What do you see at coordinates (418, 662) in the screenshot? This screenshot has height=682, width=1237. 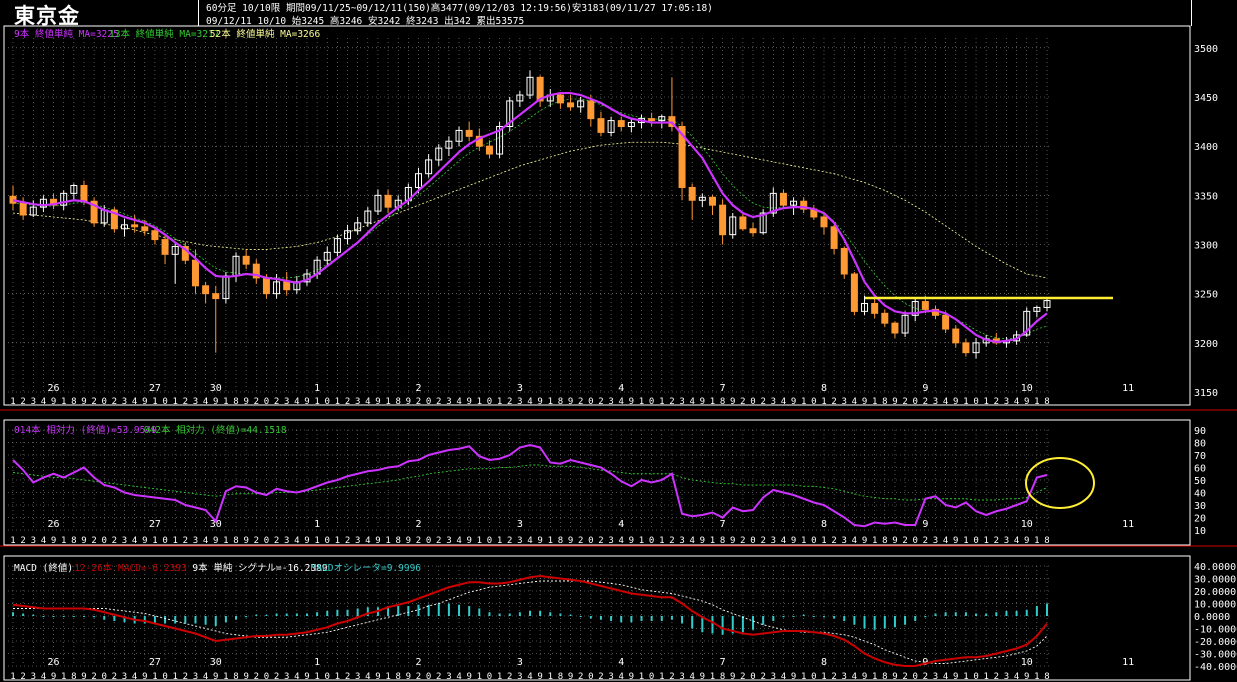 I see `x-day-label: 2` at bounding box center [418, 662].